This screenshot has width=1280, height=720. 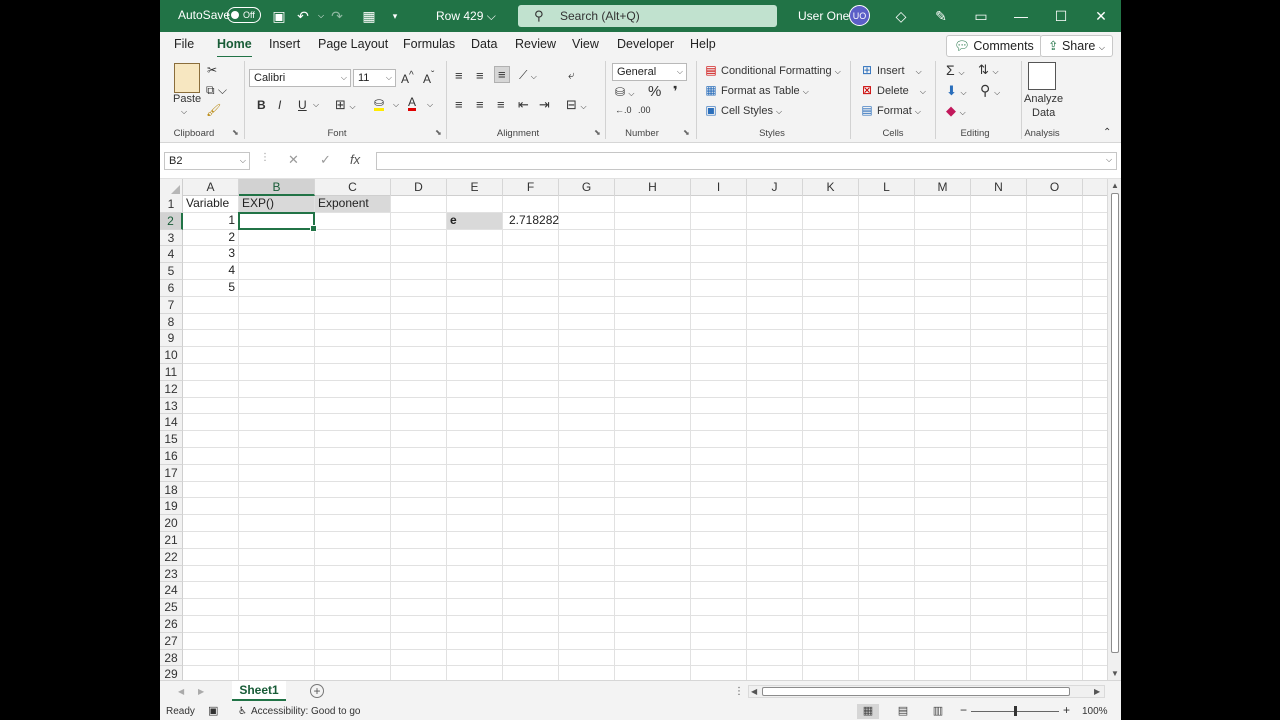 I want to click on row-header-27: 27, so click(x=171, y=641).